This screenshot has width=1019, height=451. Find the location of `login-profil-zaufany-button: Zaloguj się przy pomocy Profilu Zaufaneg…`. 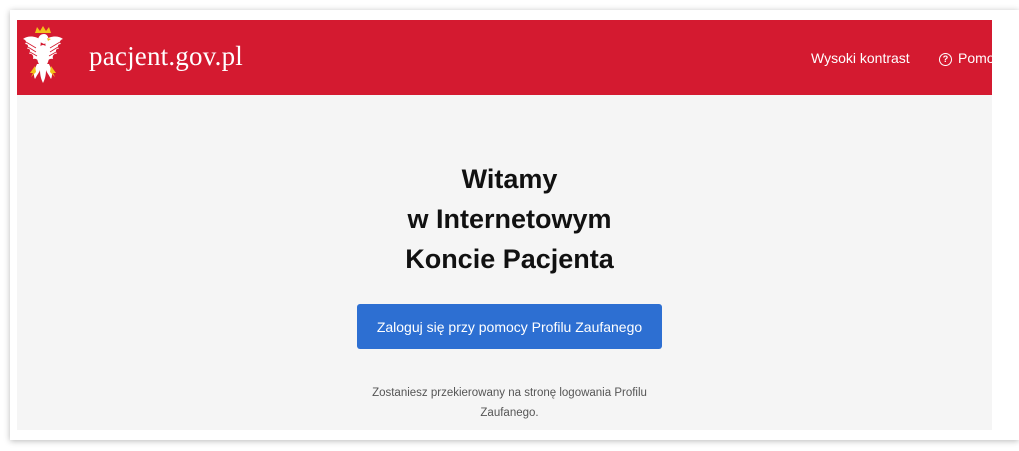

login-profil-zaufany-button: Zaloguj się przy pomocy Profilu Zaufaneg… is located at coordinates (509, 326).